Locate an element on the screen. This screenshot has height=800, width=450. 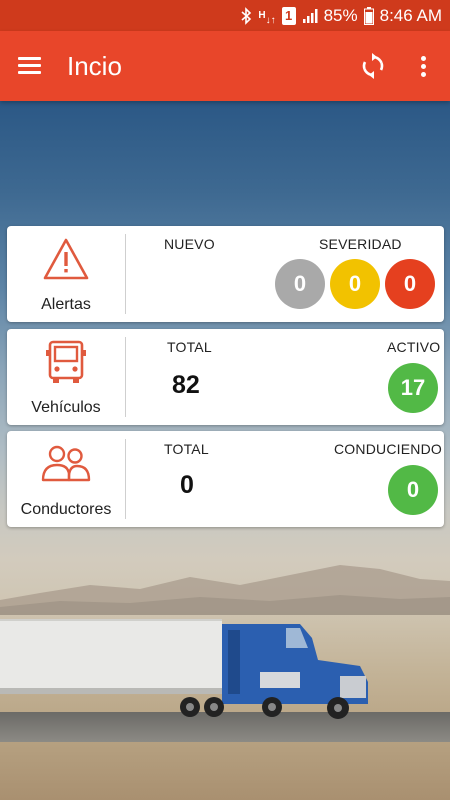
more-options-icon is located at coordinates (423, 66).